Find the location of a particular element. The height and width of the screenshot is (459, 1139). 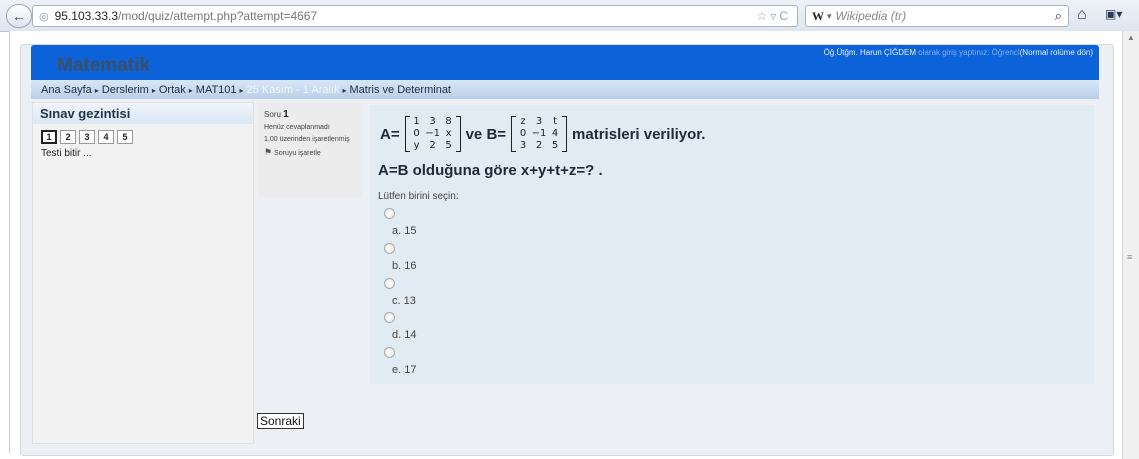

breadcrumb-home: Ana Sayfa is located at coordinates (66, 90).